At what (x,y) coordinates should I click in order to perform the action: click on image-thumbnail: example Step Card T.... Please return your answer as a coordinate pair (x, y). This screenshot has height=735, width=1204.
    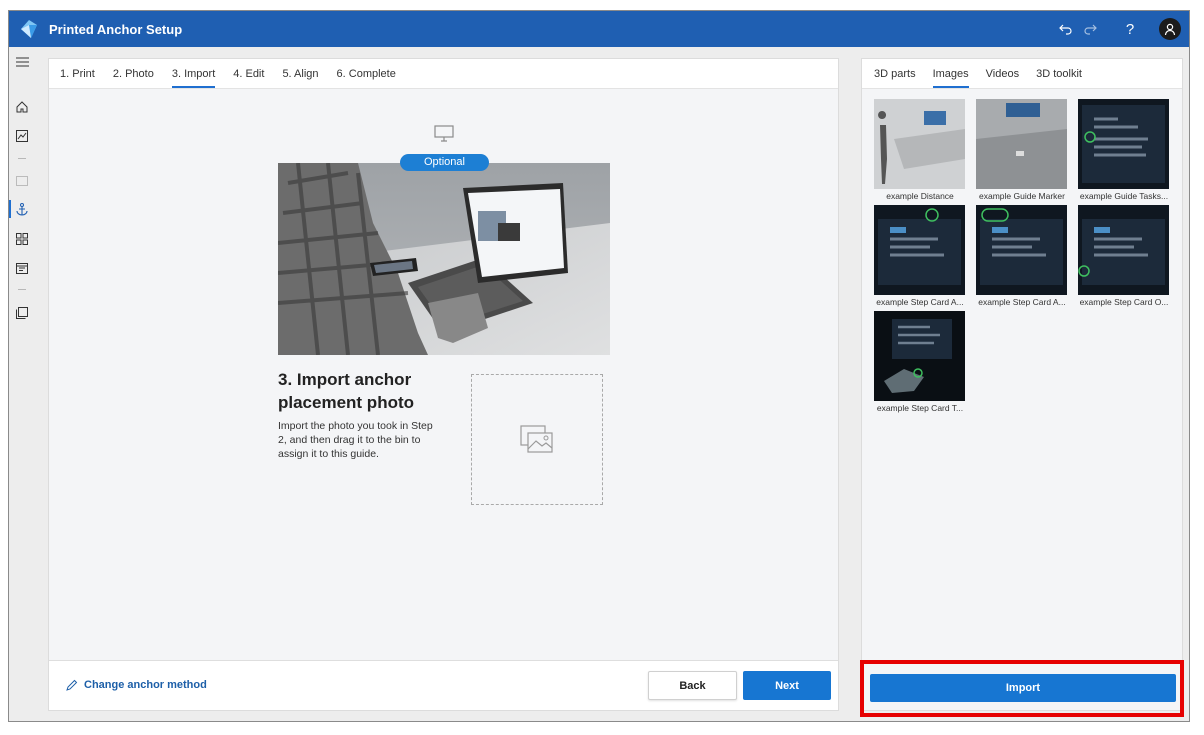
    Looking at the image, I should click on (920, 362).